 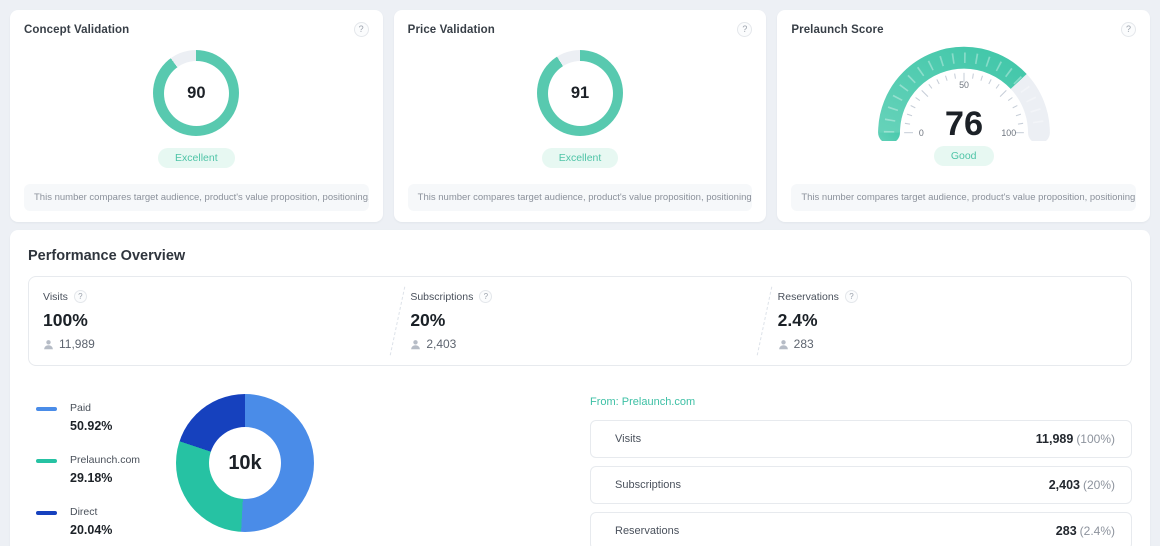 What do you see at coordinates (77, 344) in the screenshot?
I see `stat-count-value: 11,989` at bounding box center [77, 344].